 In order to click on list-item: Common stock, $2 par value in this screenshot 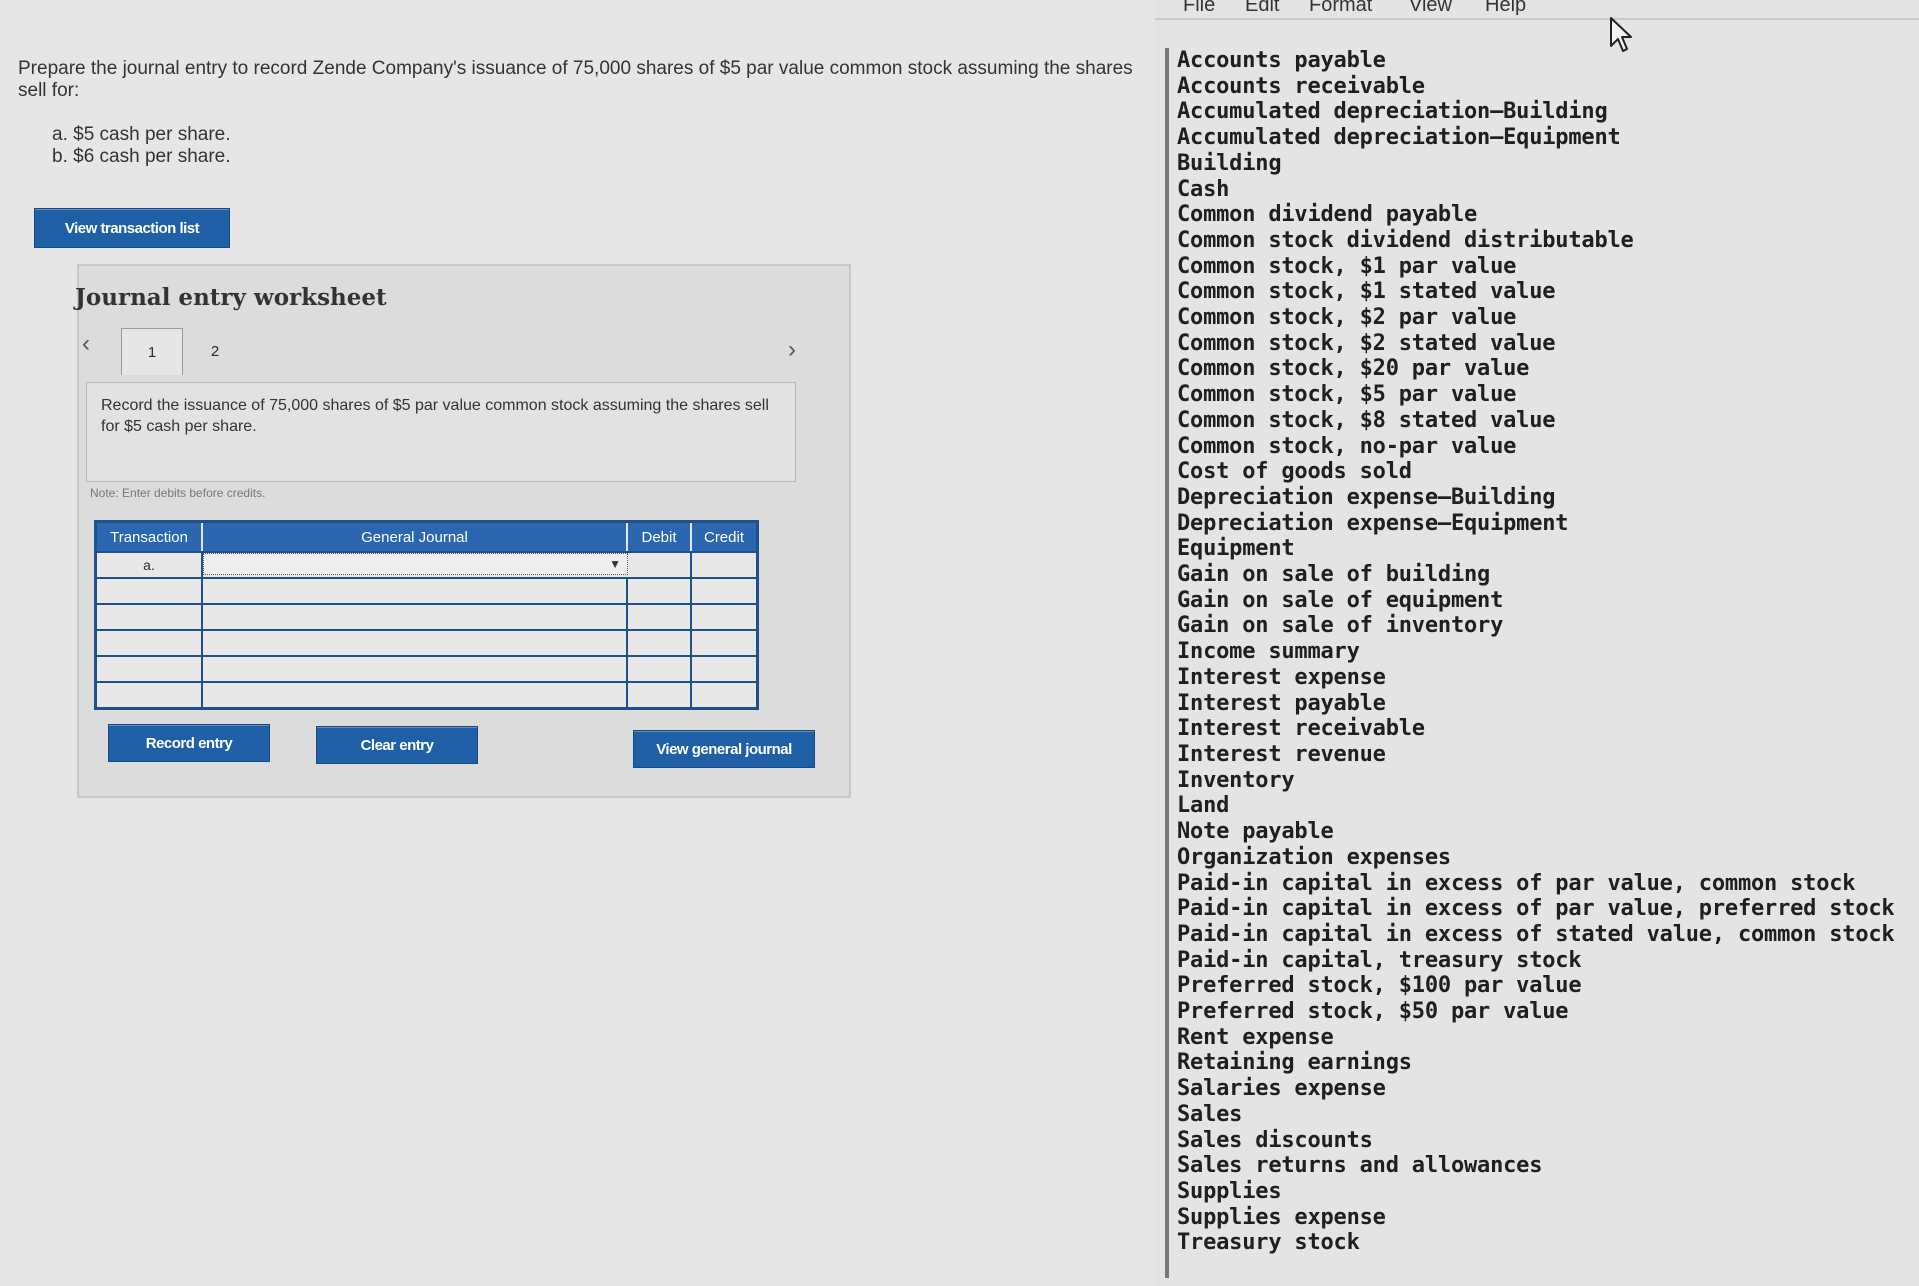, I will do `click(1347, 318)`.